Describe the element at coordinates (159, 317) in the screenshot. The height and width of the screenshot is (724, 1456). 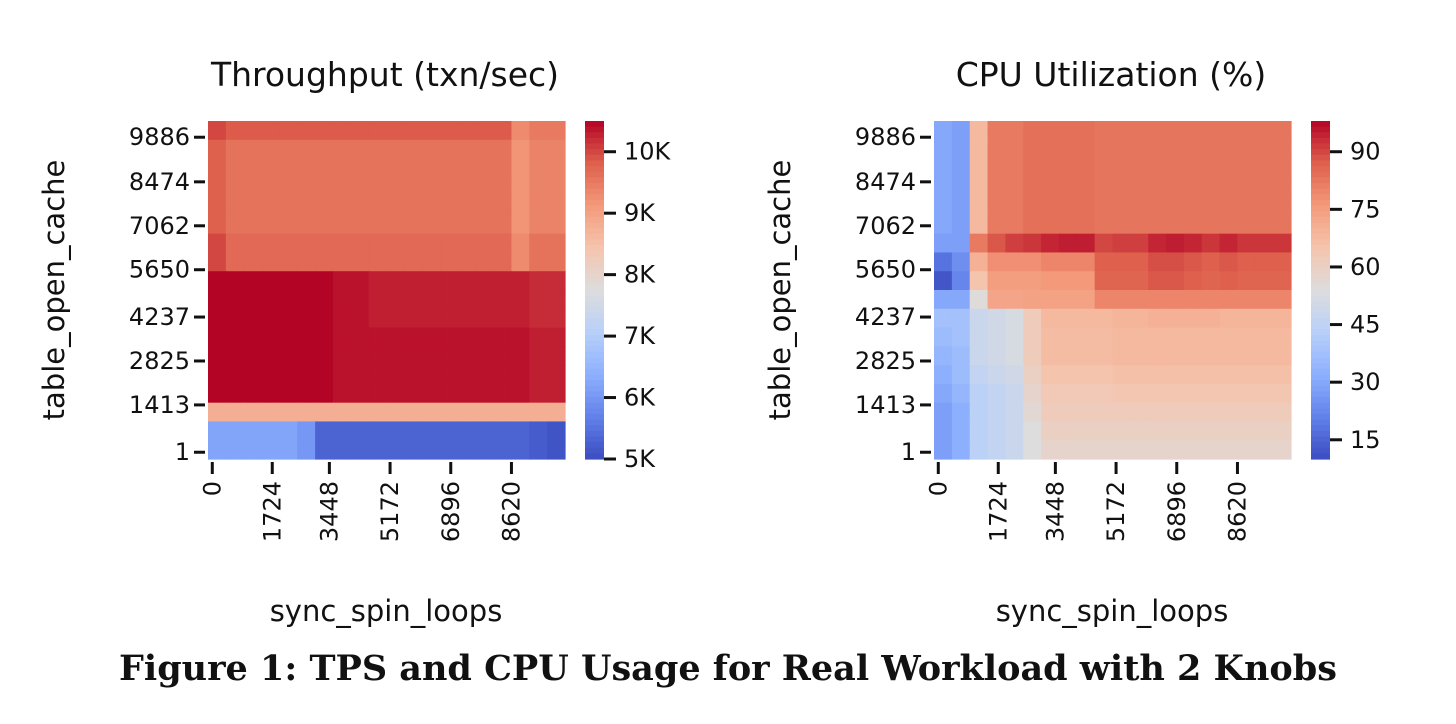
I see `y-tick-label: 4237` at that location.